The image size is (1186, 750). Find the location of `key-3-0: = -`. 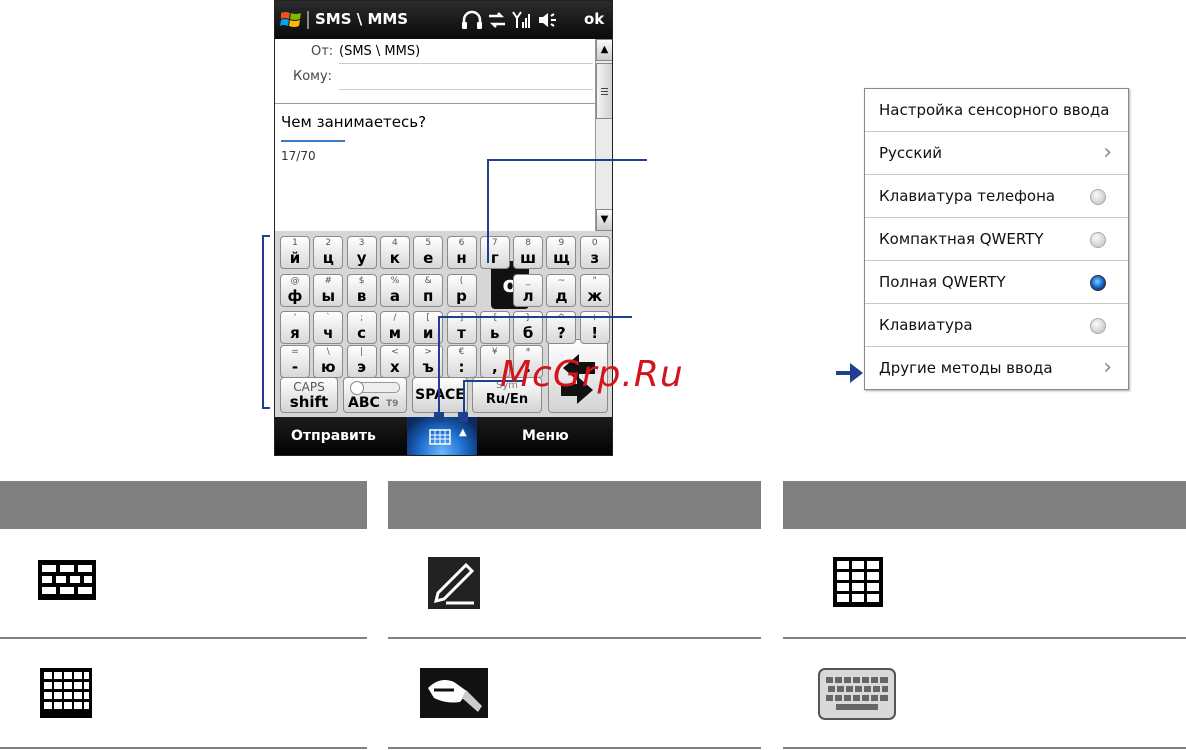

key-3-0: = - is located at coordinates (295, 361).